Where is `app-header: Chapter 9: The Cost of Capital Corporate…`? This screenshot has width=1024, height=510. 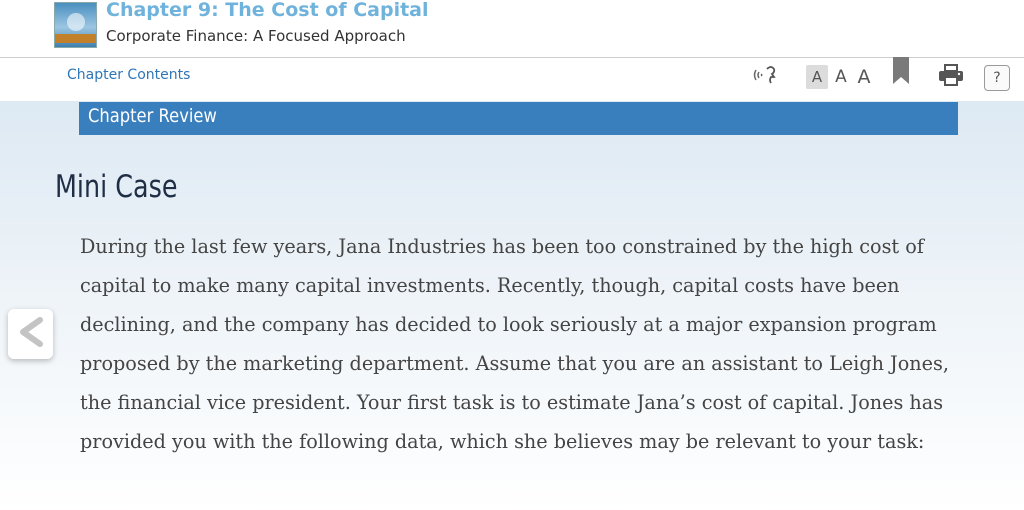 app-header: Chapter 9: The Cost of Capital Corporate… is located at coordinates (512, 29).